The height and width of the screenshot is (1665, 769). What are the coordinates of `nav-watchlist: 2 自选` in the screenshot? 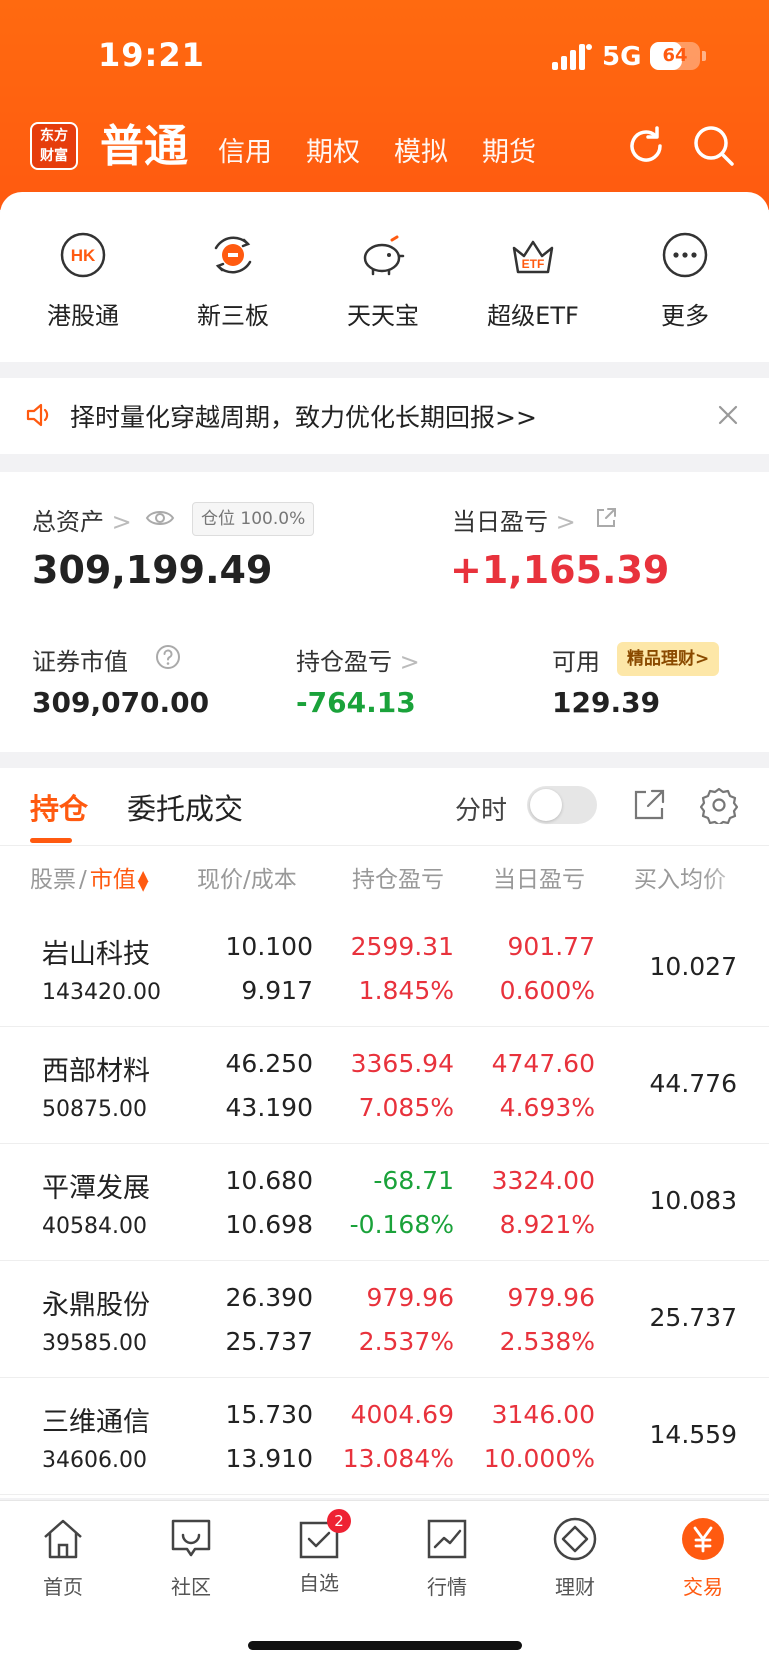 It's located at (319, 1552).